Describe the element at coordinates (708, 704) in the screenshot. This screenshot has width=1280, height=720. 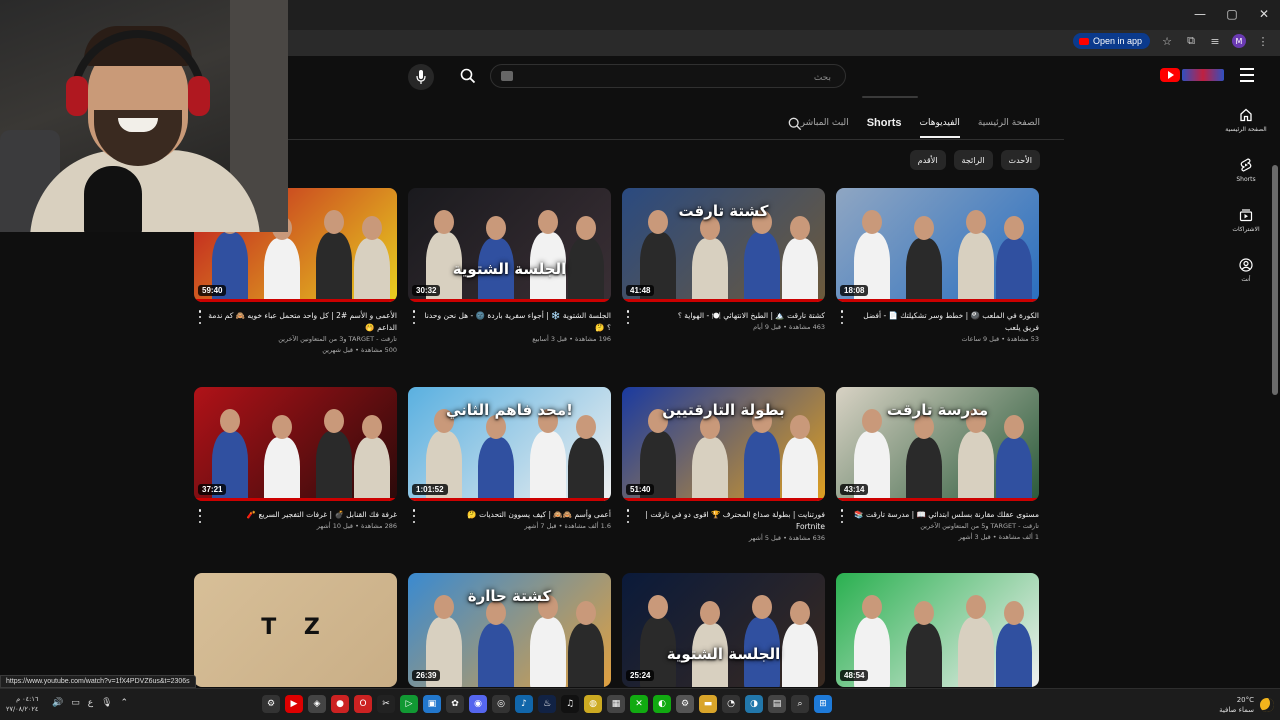
I see `folder-icon: ▬` at that location.